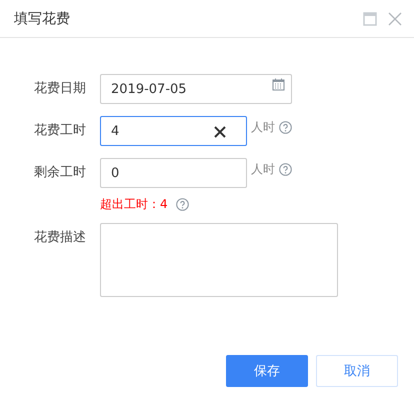 Image resolution: width=414 pixels, height=404 pixels. Describe the element at coordinates (219, 260) in the screenshot. I see `description-field` at that location.